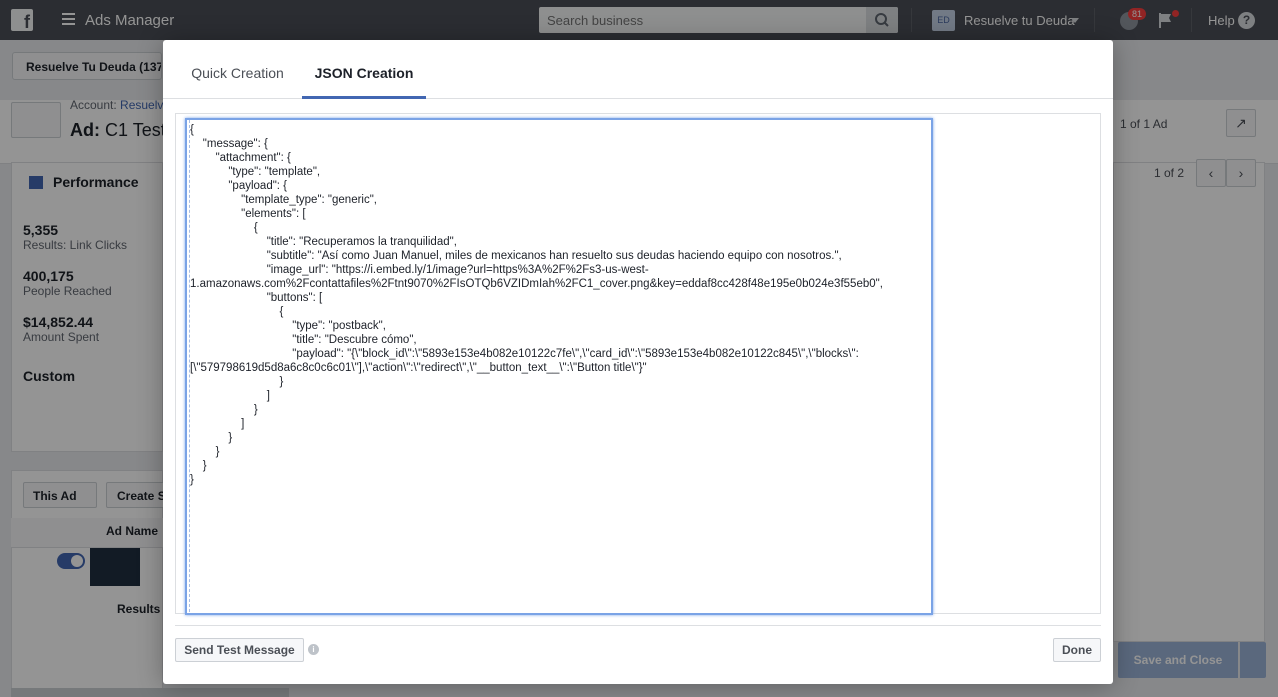 The image size is (1278, 697). Describe the element at coordinates (638, 625) in the screenshot. I see `footer-divider` at that location.